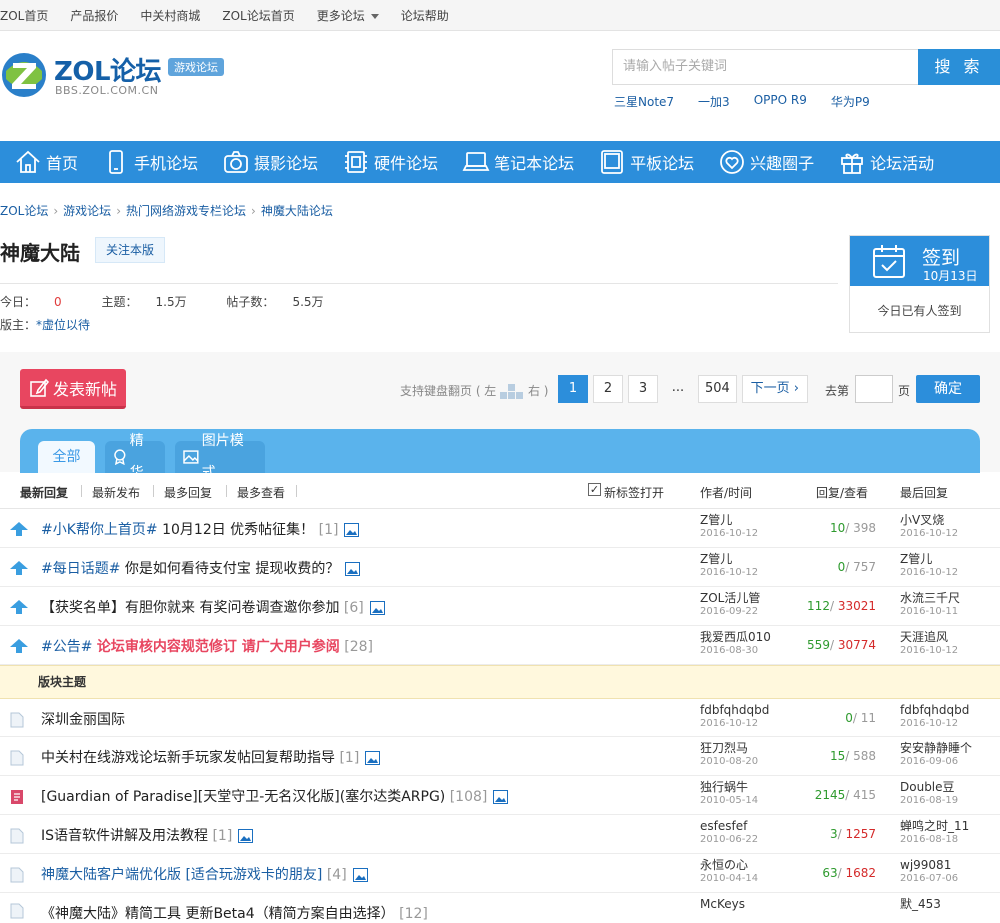  I want to click on logo-text: ZOL论坛, so click(108, 69).